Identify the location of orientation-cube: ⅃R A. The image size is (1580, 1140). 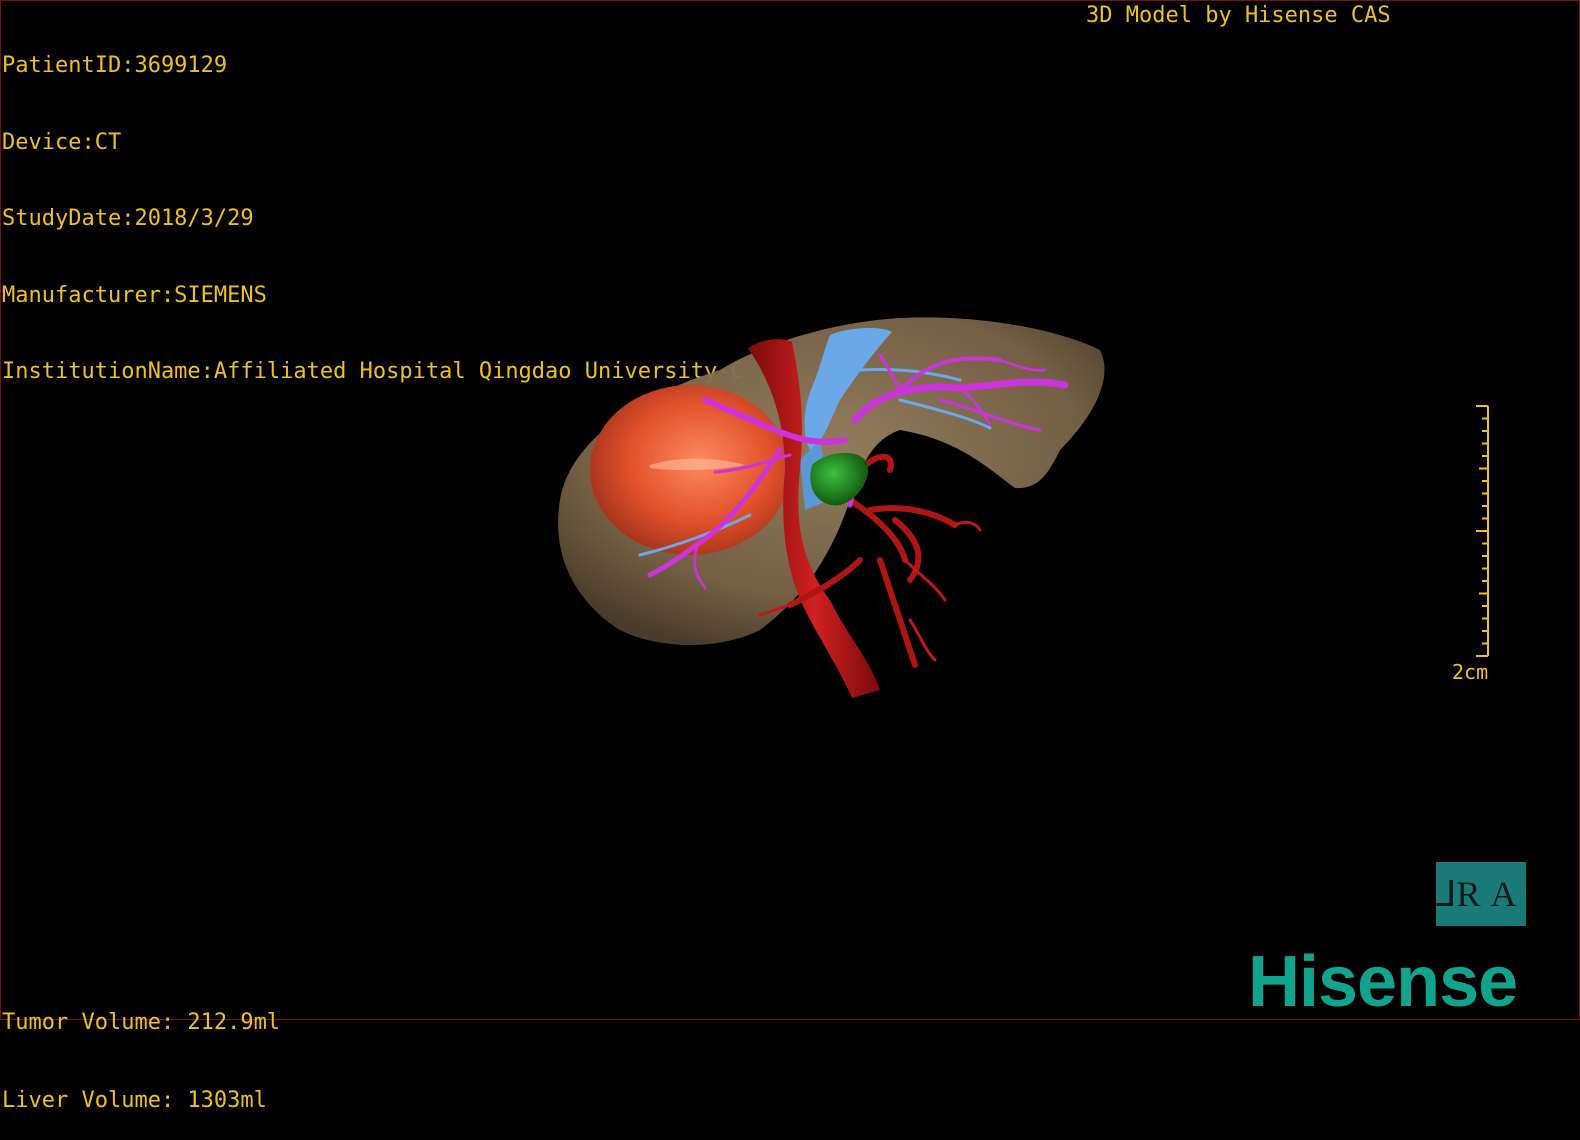
(1481, 894).